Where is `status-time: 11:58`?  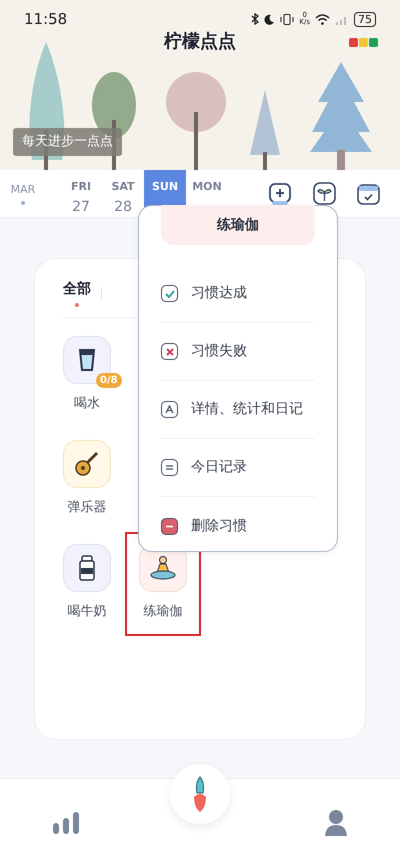 status-time: 11:58 is located at coordinates (46, 19).